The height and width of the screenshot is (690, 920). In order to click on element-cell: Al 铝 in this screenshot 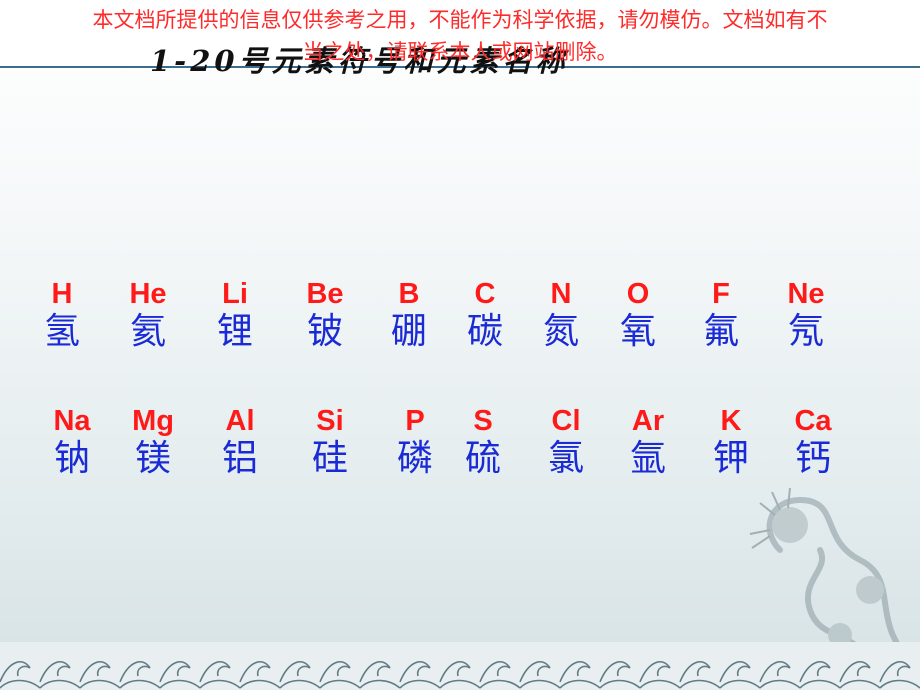, I will do `click(240, 443)`.